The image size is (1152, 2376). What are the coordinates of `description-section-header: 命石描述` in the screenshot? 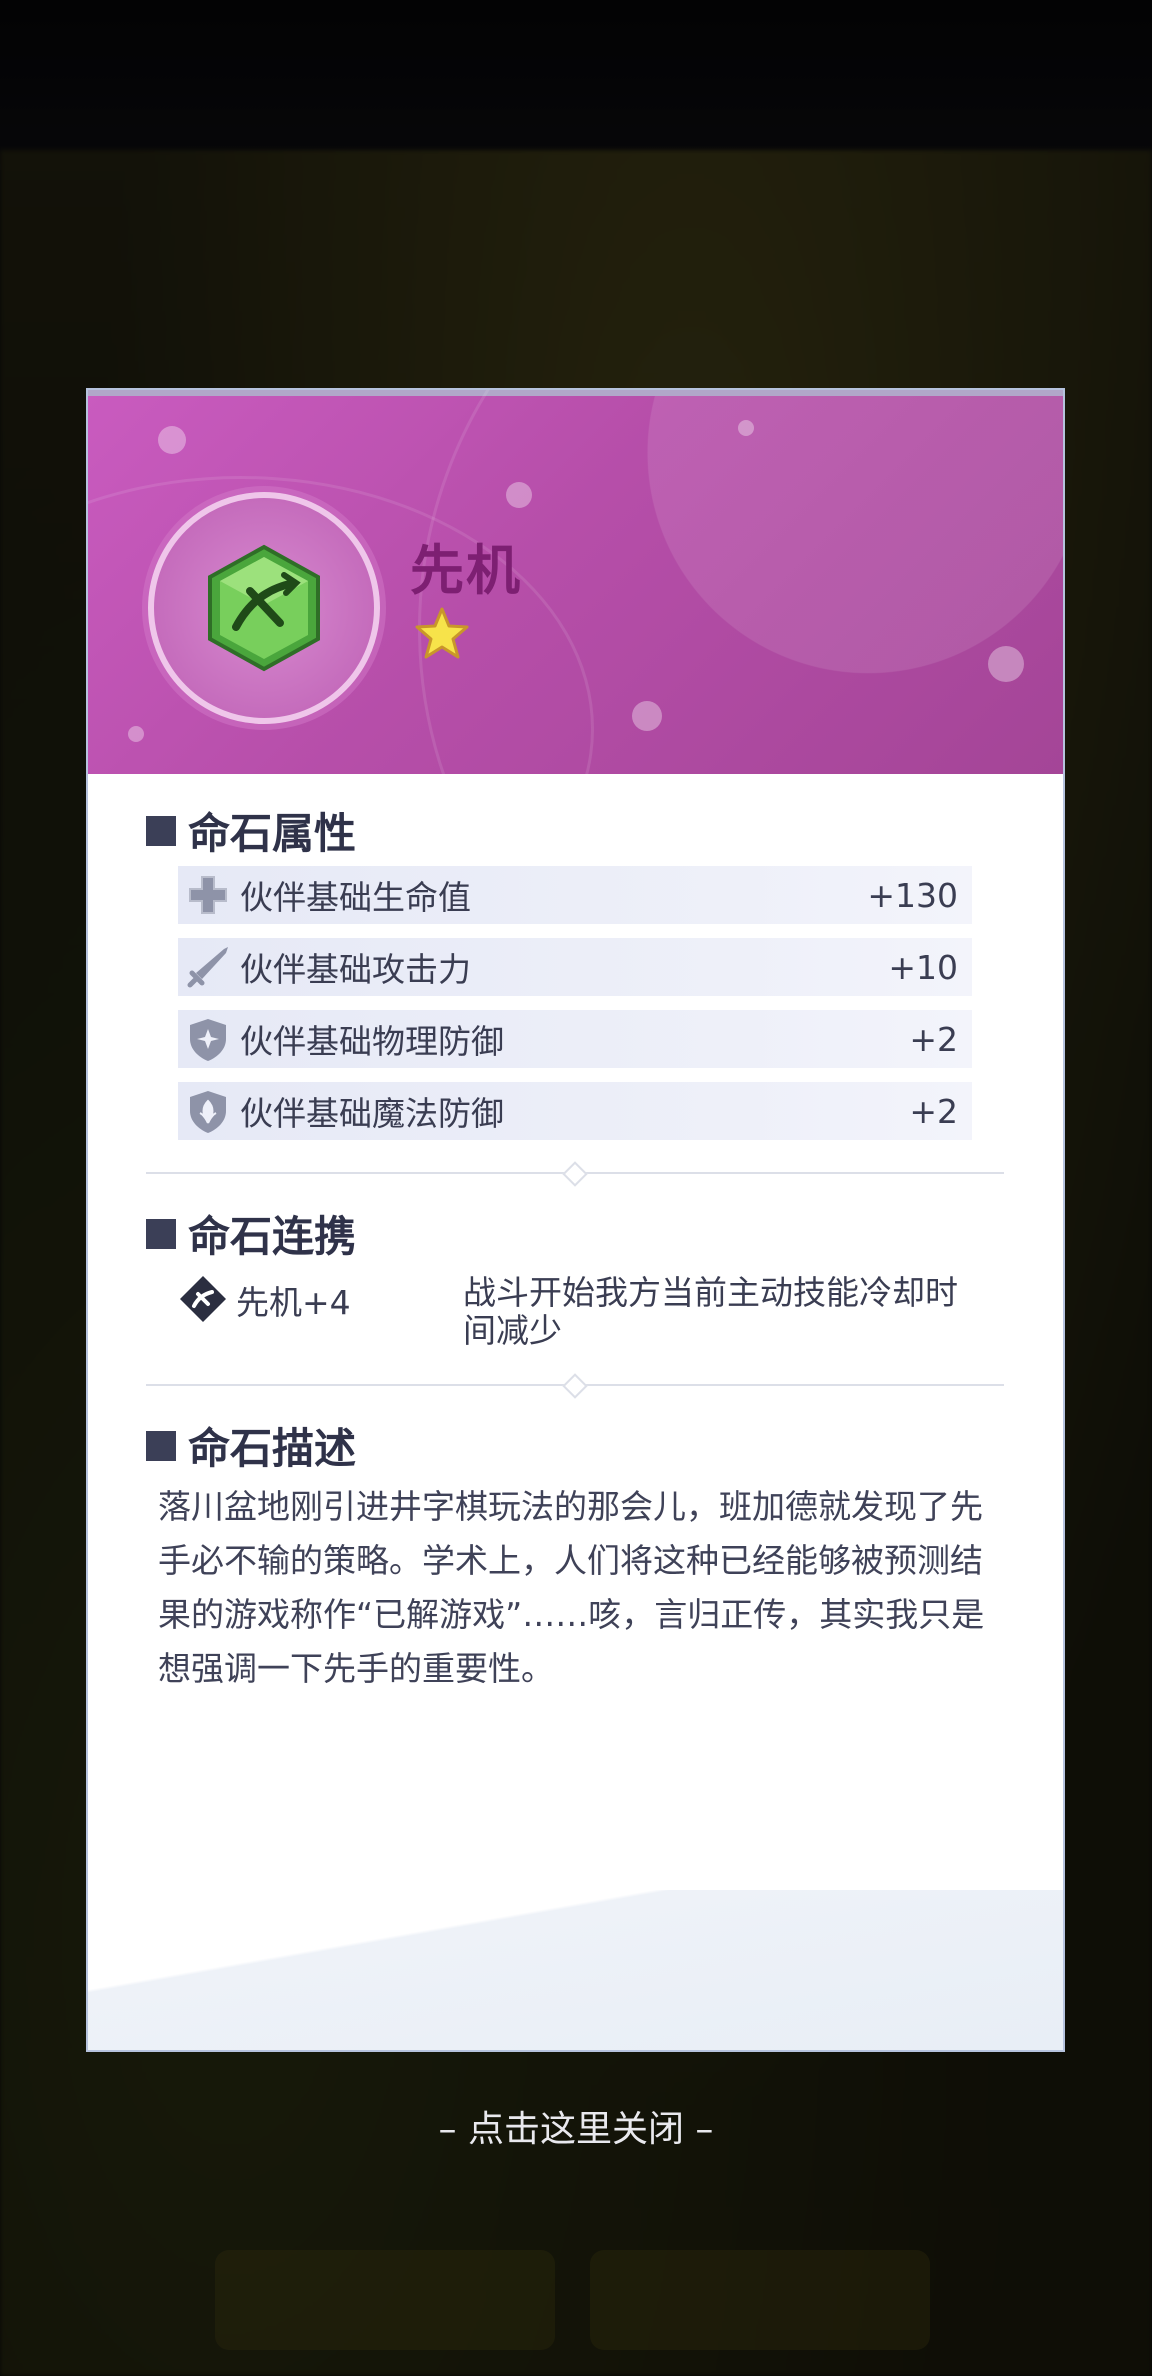 It's located at (251, 1445).